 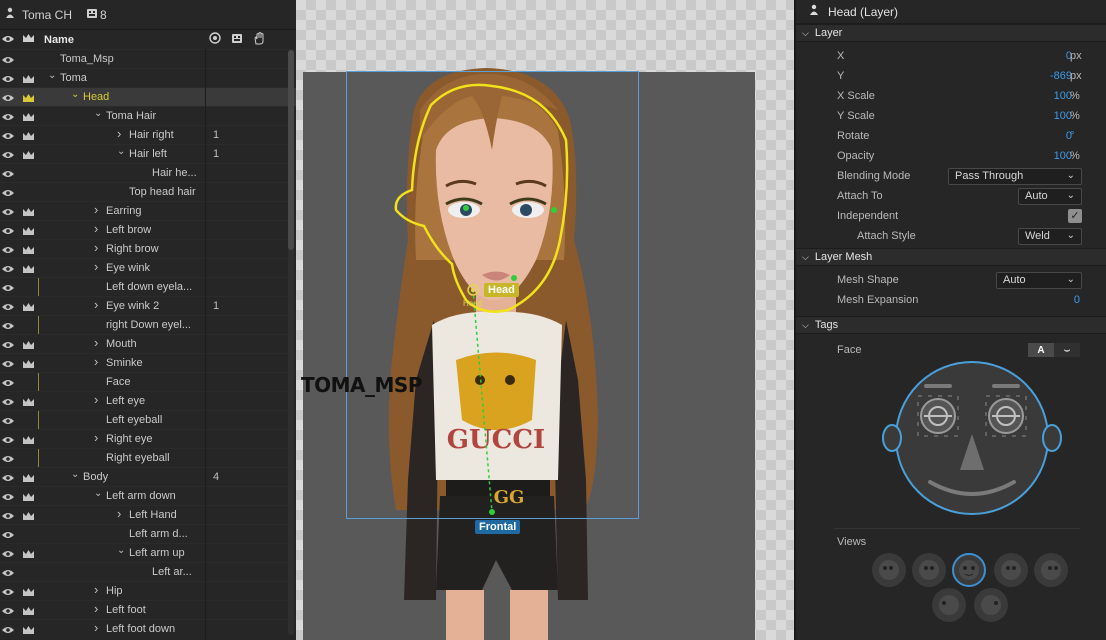 I want to click on layer-row: › Mouth, so click(x=148, y=343).